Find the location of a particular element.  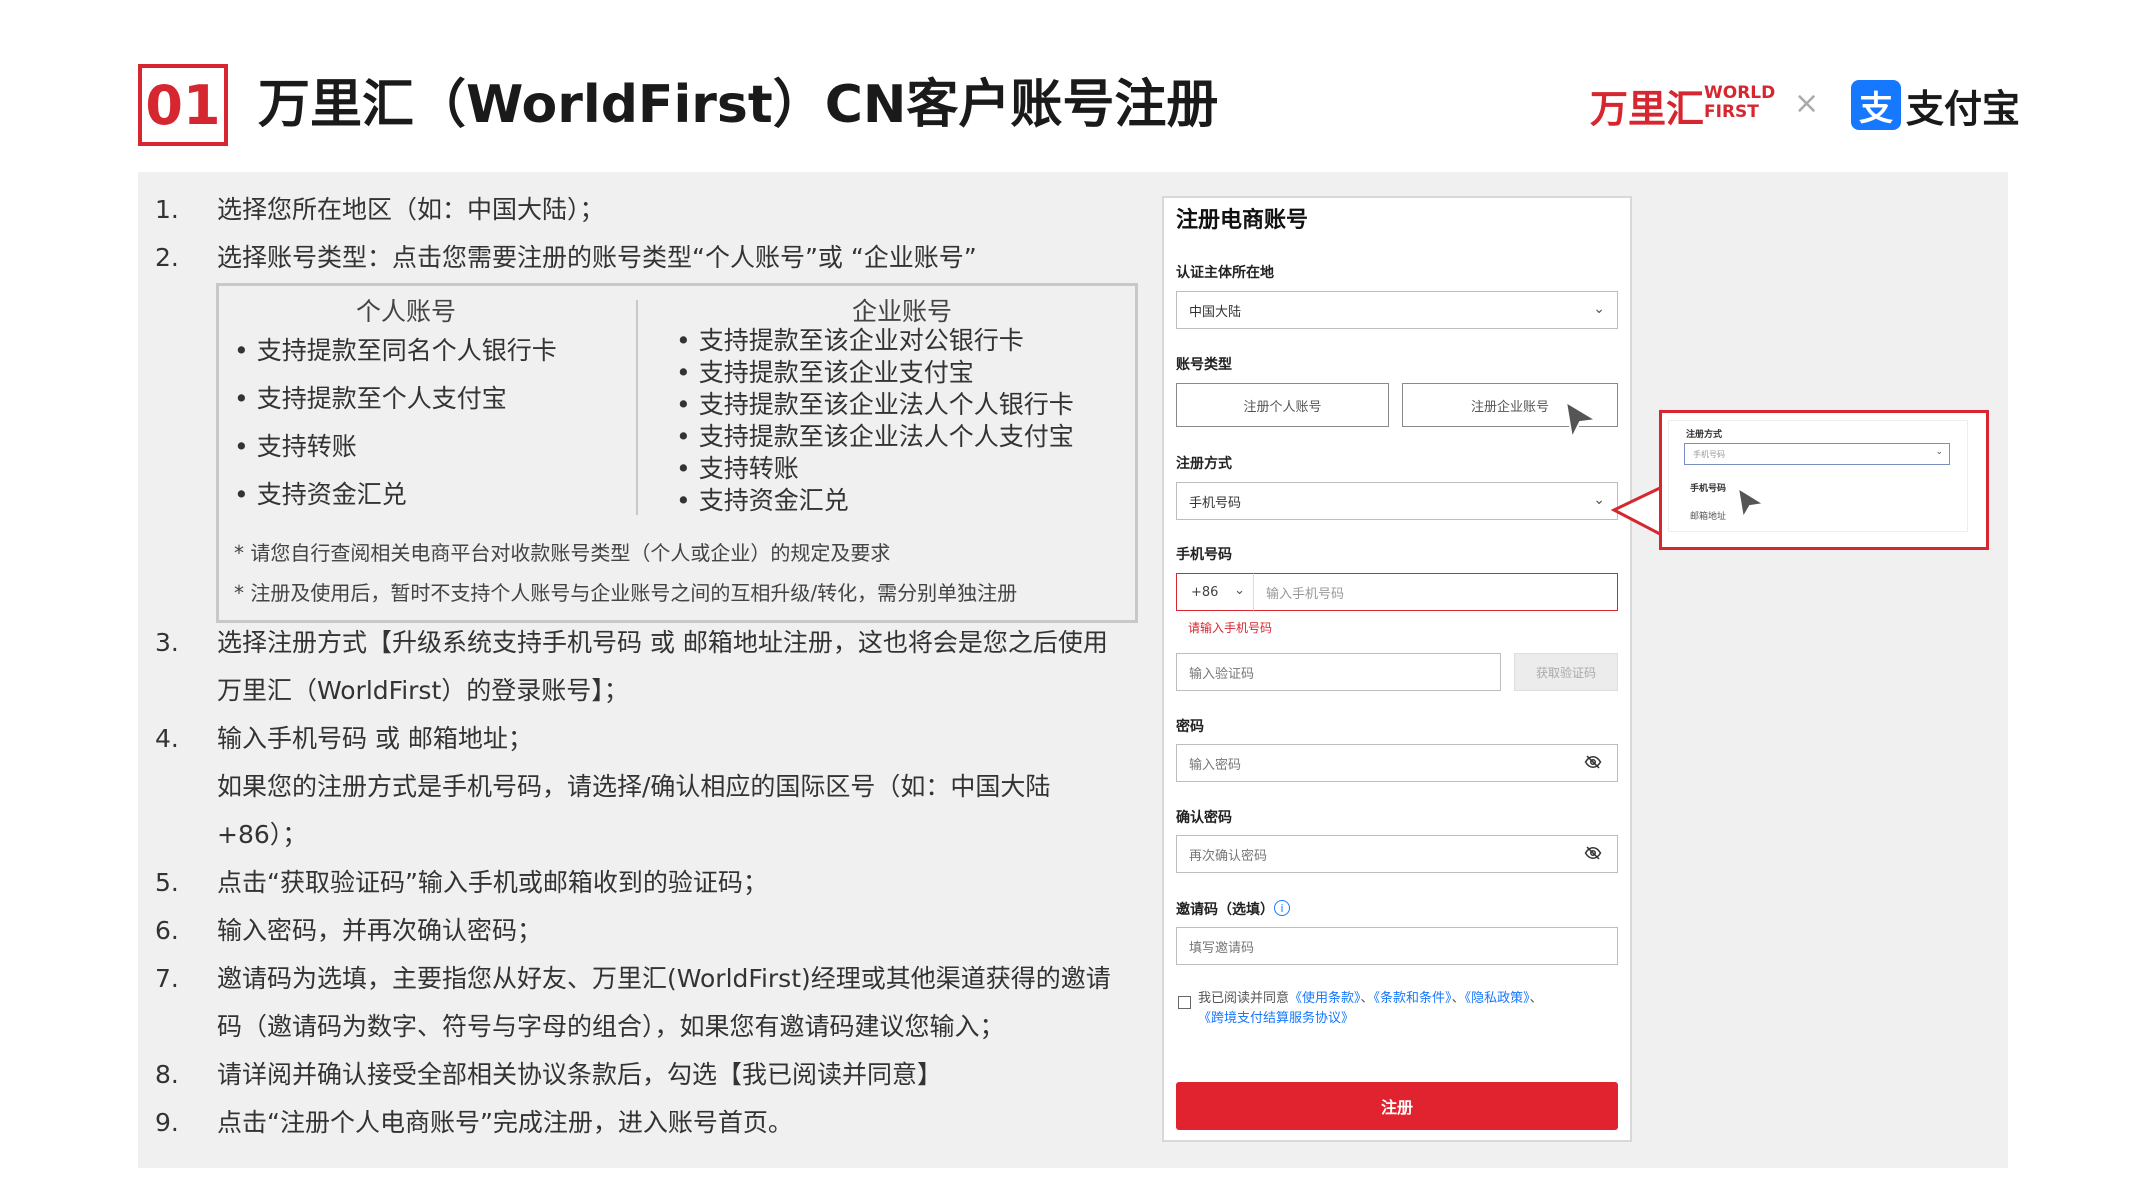

callout-option-phone: 手机号码 is located at coordinates (1708, 487).